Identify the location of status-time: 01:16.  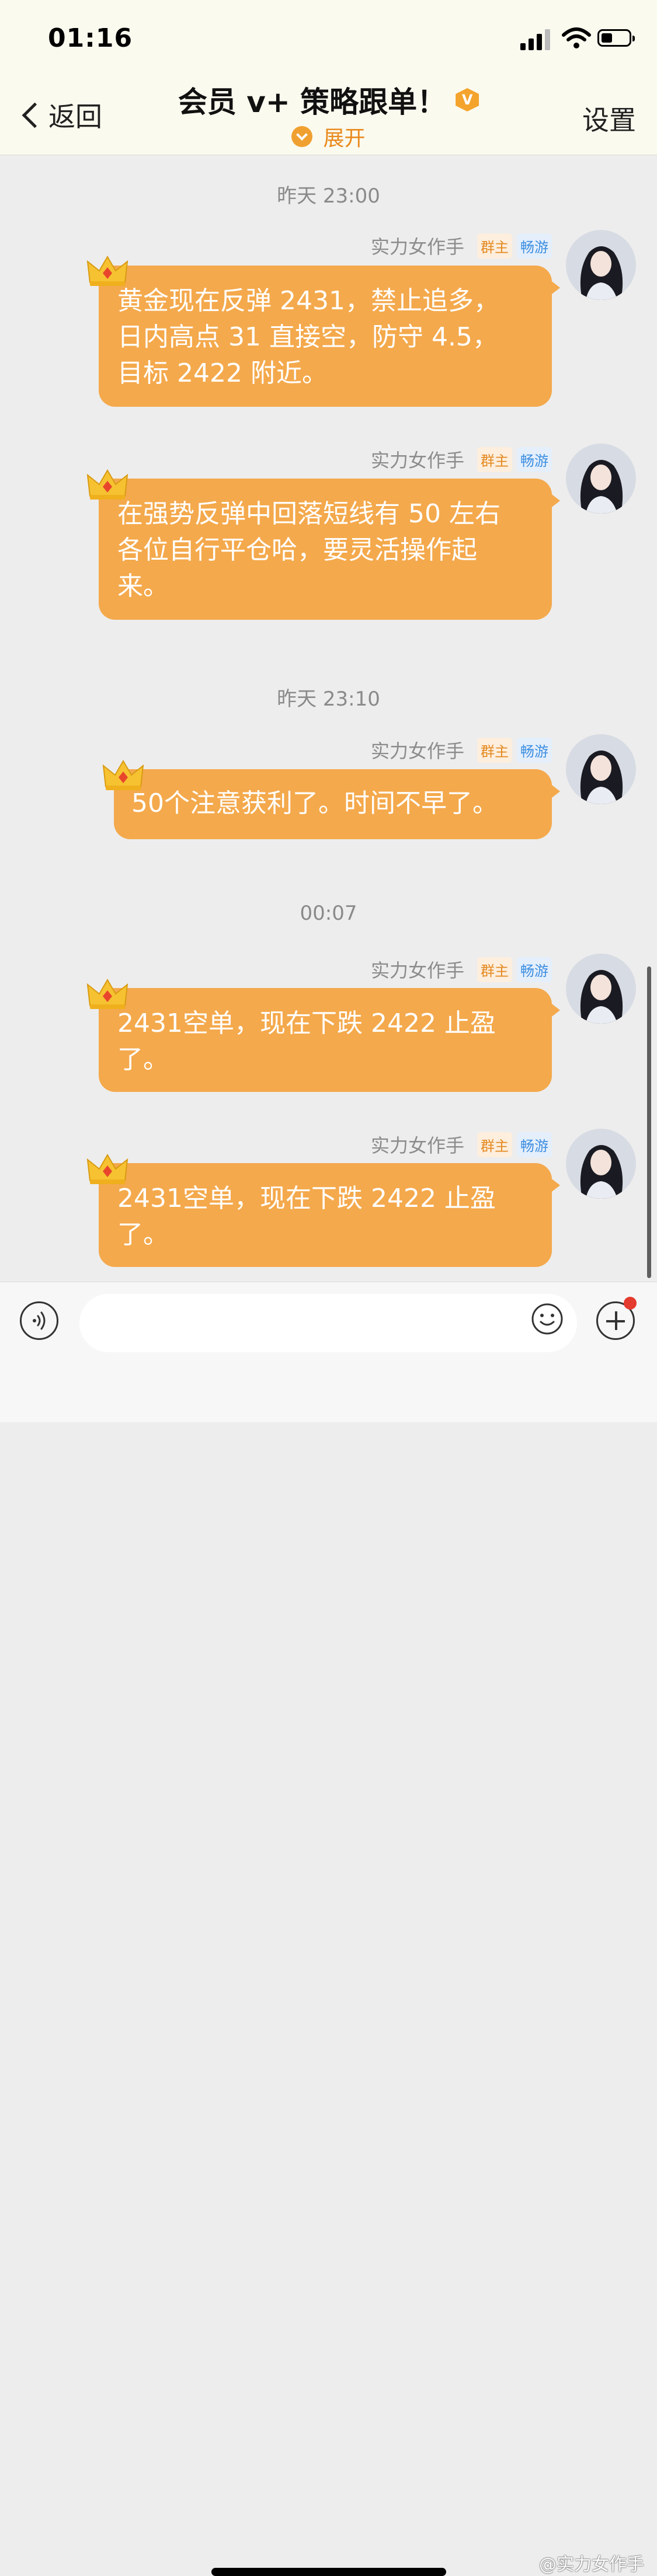
(90, 38).